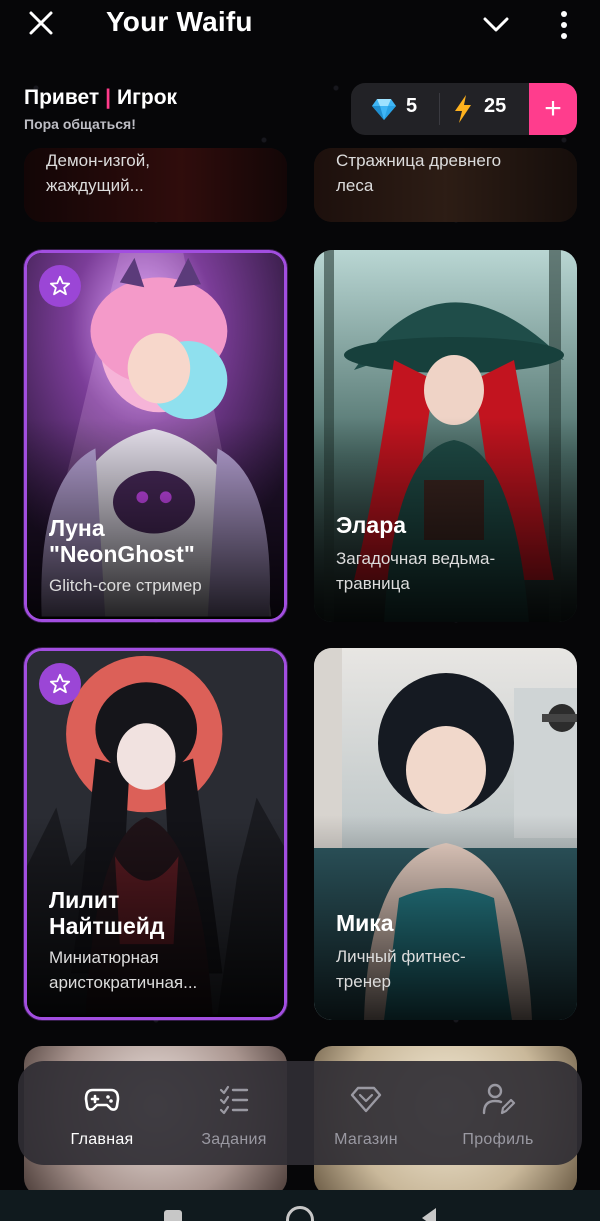 This screenshot has height=1221, width=600. I want to click on character-name: Луна "NeonGhost", so click(122, 541).